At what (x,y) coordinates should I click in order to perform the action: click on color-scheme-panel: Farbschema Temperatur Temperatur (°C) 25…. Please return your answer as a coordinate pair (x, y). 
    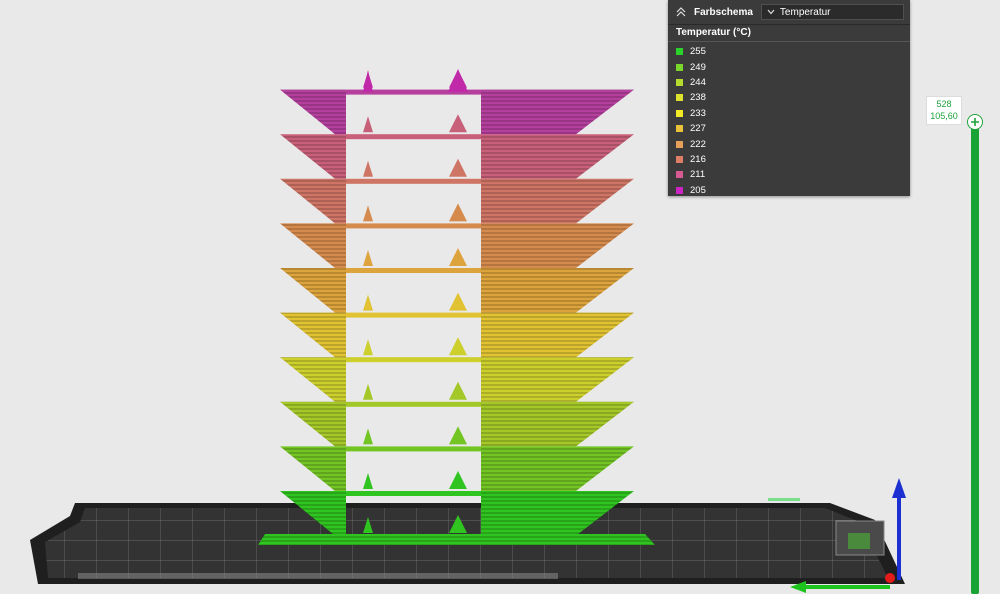
    Looking at the image, I should click on (789, 98).